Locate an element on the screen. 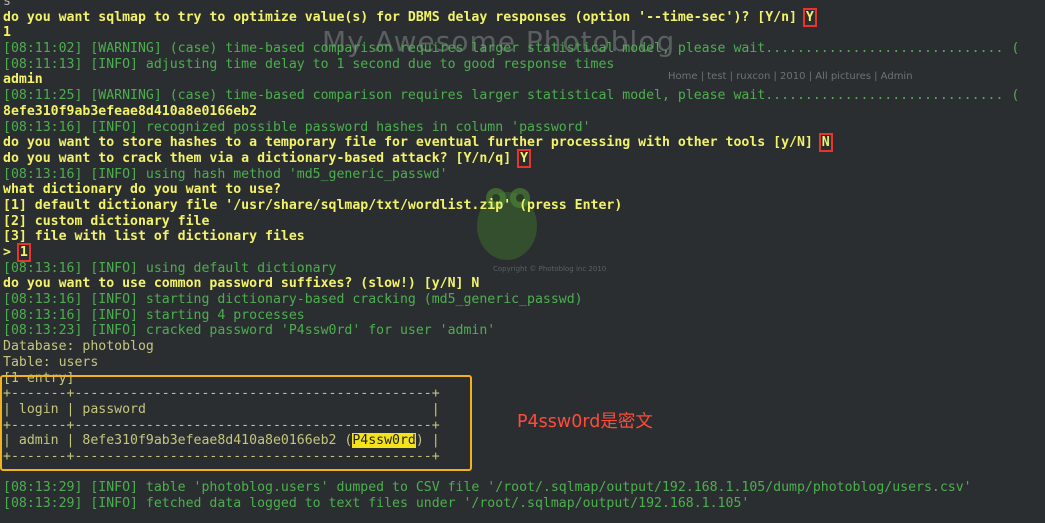  terminal-line: 1 is located at coordinates (7, 33).